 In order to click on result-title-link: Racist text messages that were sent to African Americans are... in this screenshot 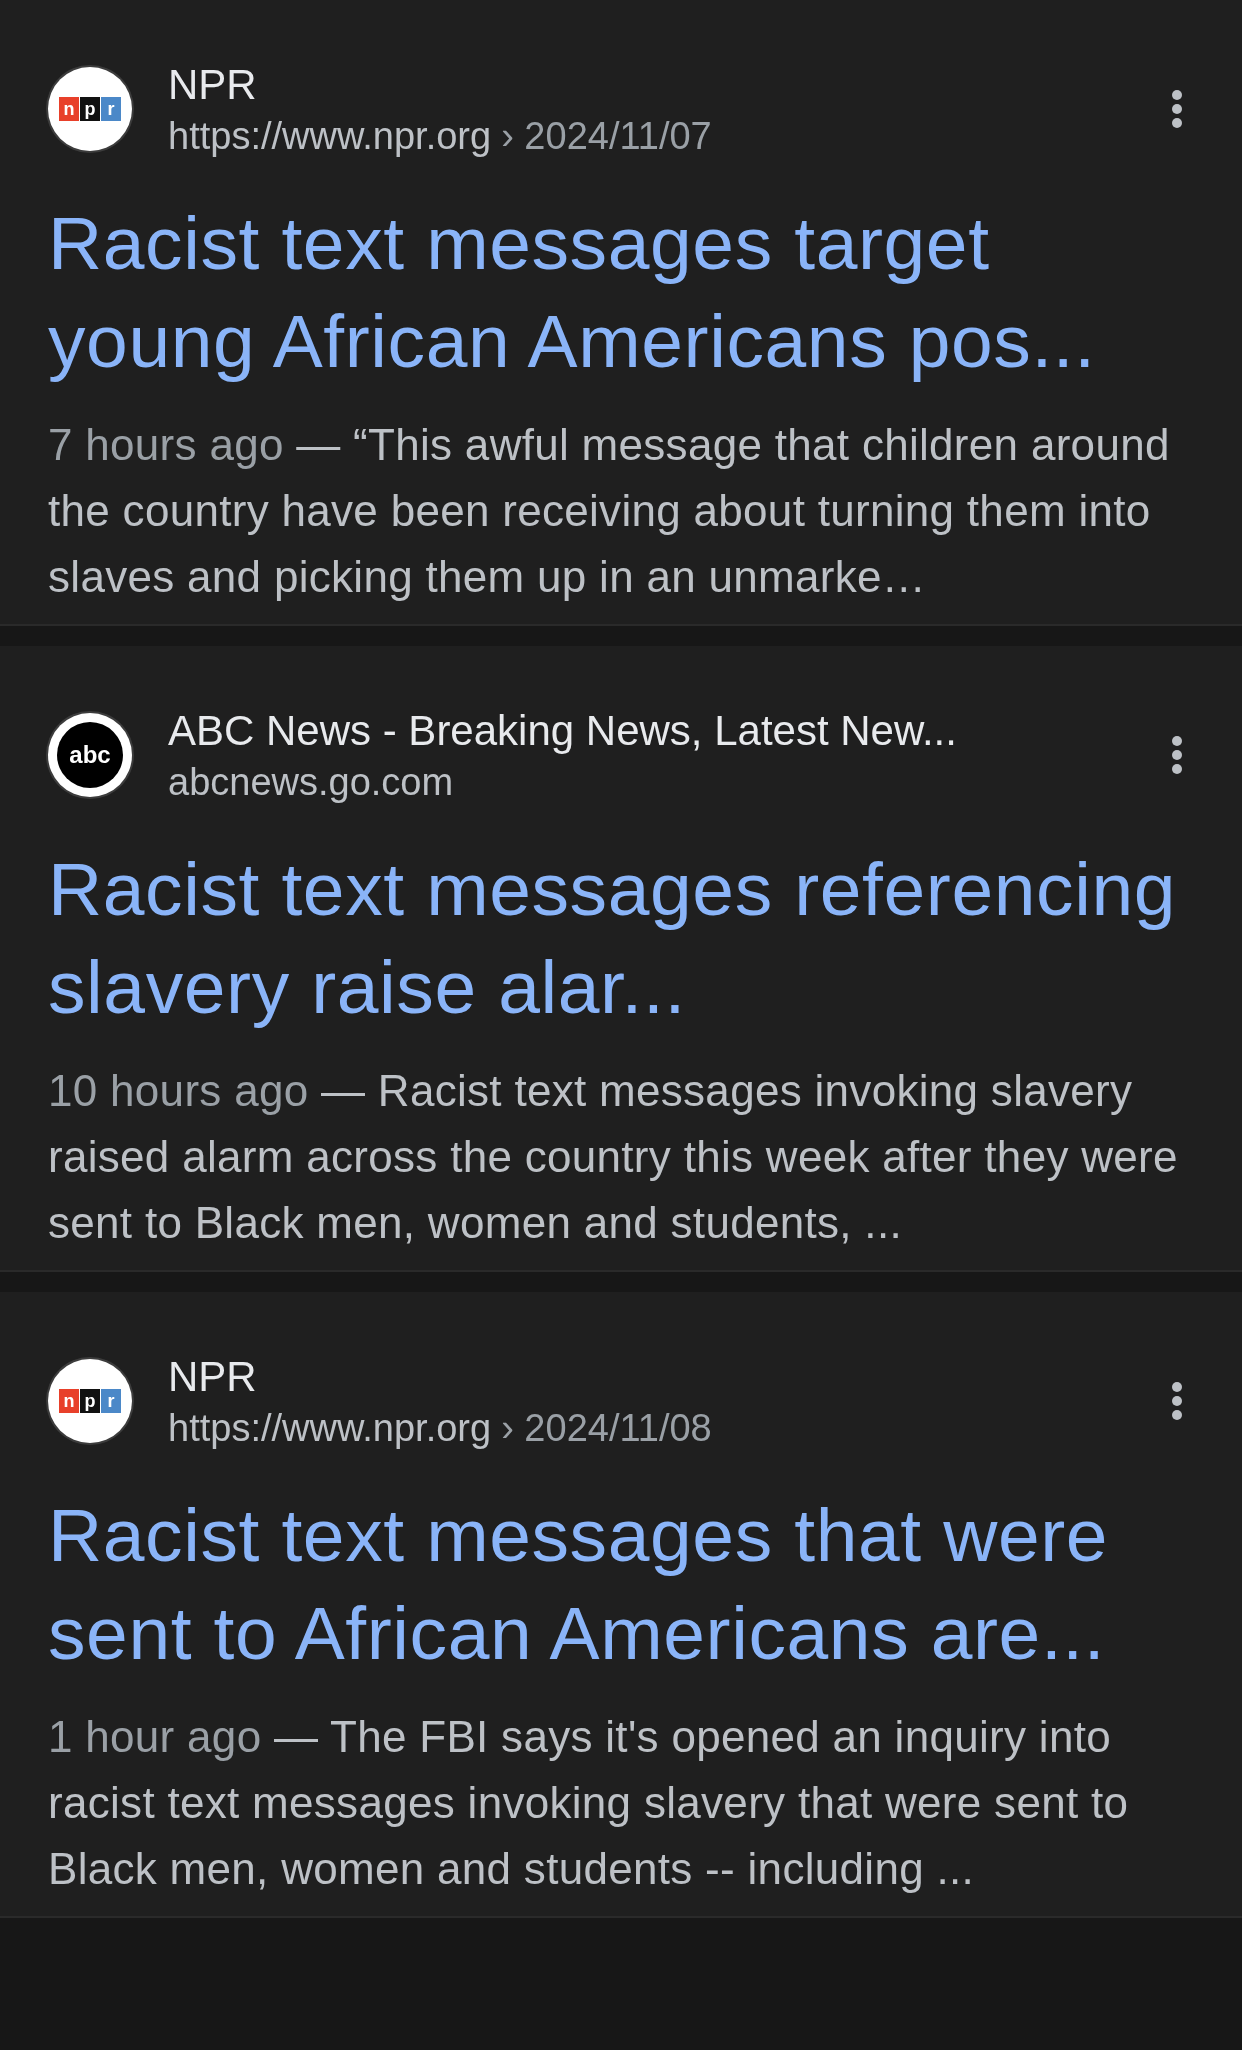, I will do `click(621, 1584)`.